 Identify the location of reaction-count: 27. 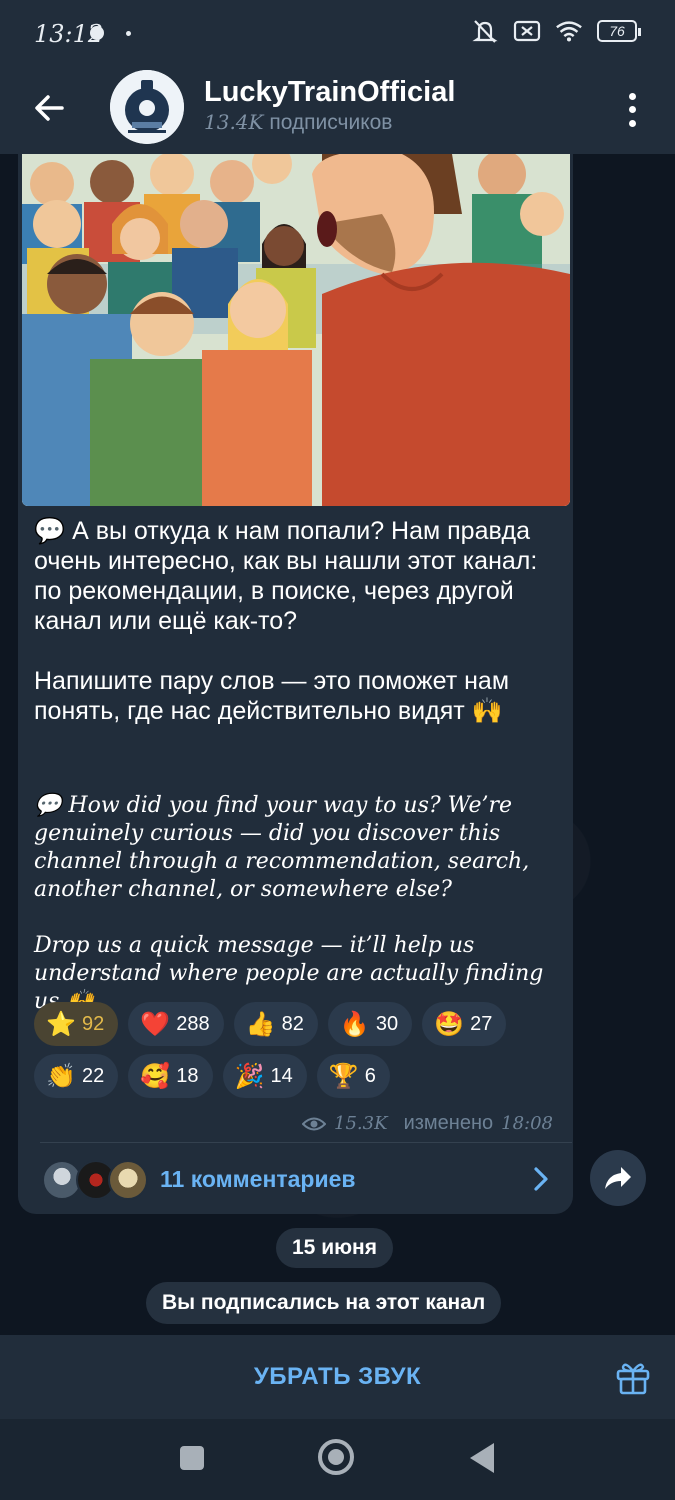
(481, 1023).